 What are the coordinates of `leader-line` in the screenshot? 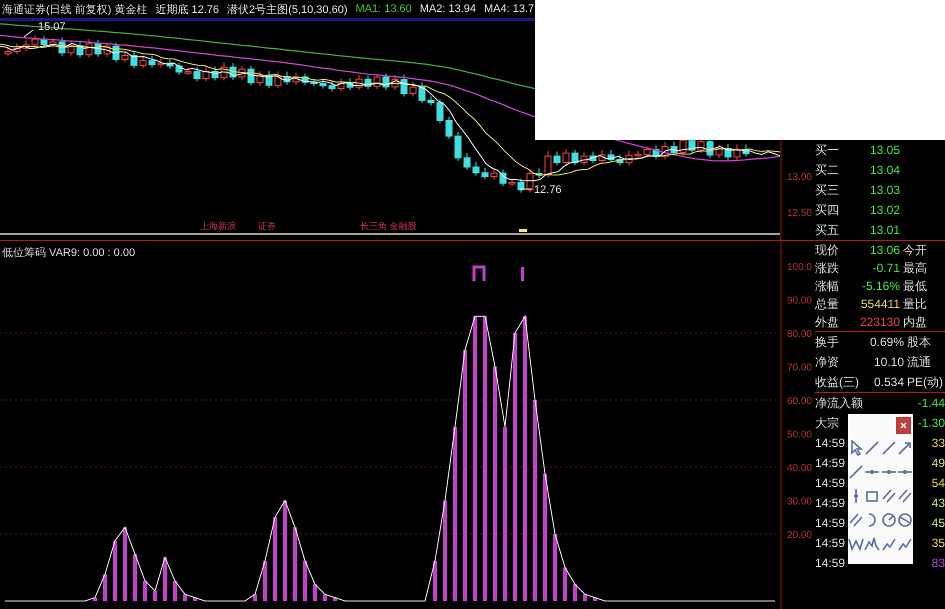 It's located at (29, 34).